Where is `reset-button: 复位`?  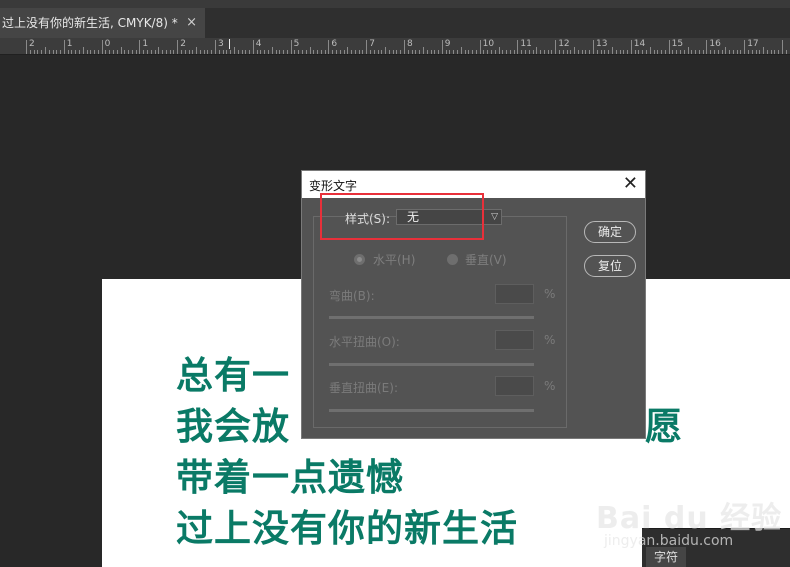
reset-button: 复位 is located at coordinates (610, 266).